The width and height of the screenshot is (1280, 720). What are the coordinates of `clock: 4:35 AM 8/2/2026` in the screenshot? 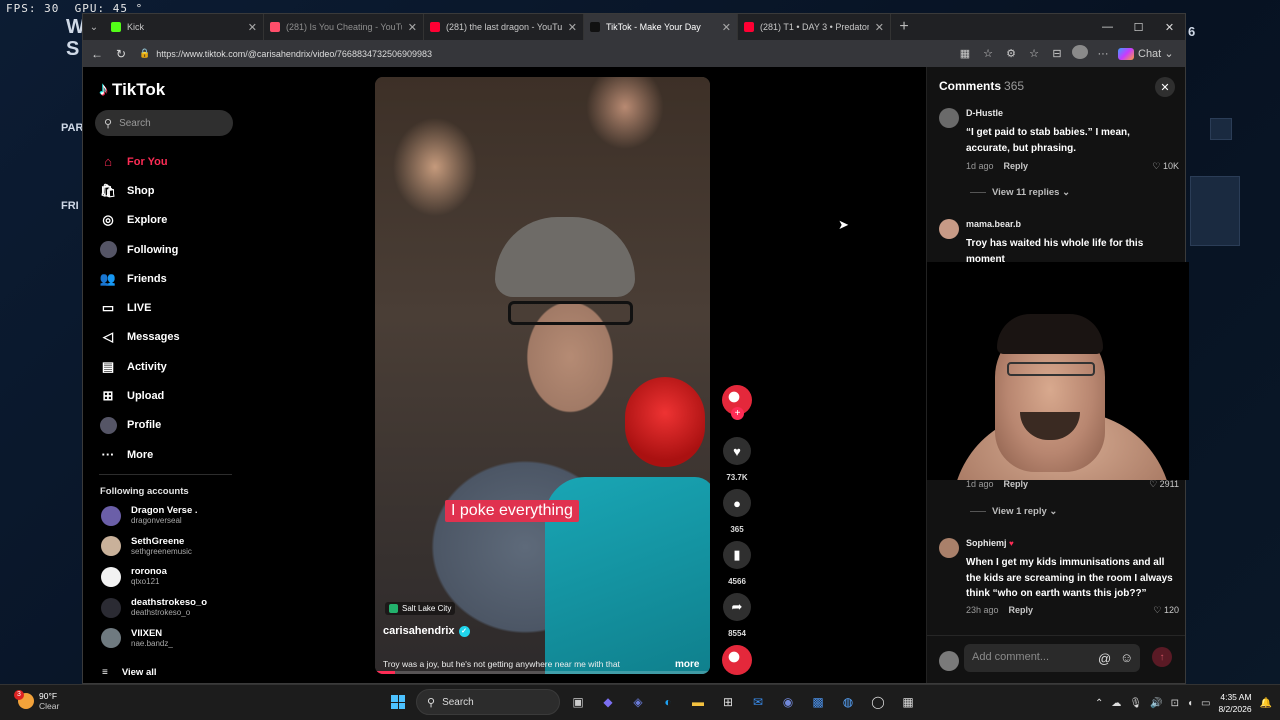 It's located at (1234, 703).